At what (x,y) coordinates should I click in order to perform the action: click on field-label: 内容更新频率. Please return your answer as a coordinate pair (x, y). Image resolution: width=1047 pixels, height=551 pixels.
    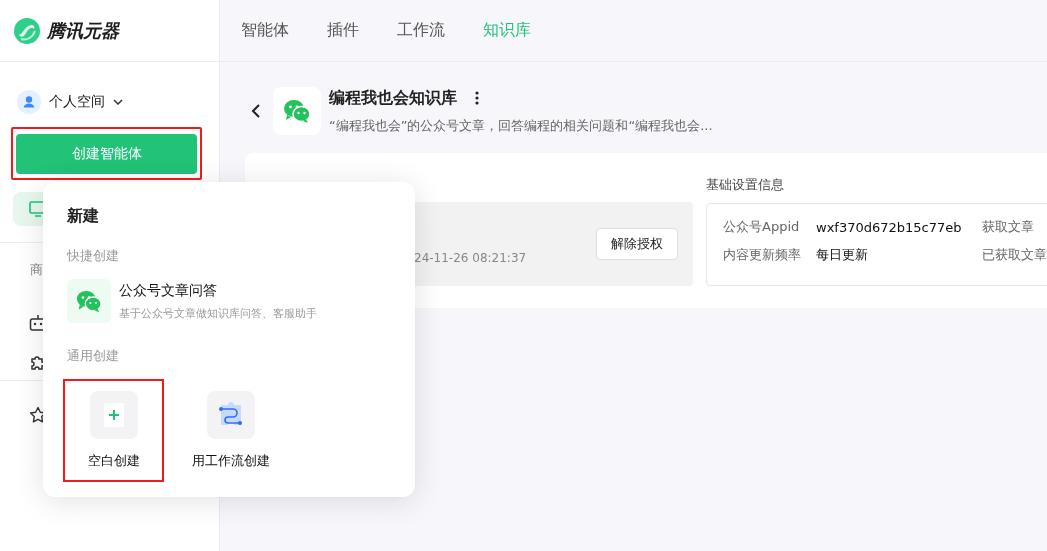
    Looking at the image, I should click on (762, 255).